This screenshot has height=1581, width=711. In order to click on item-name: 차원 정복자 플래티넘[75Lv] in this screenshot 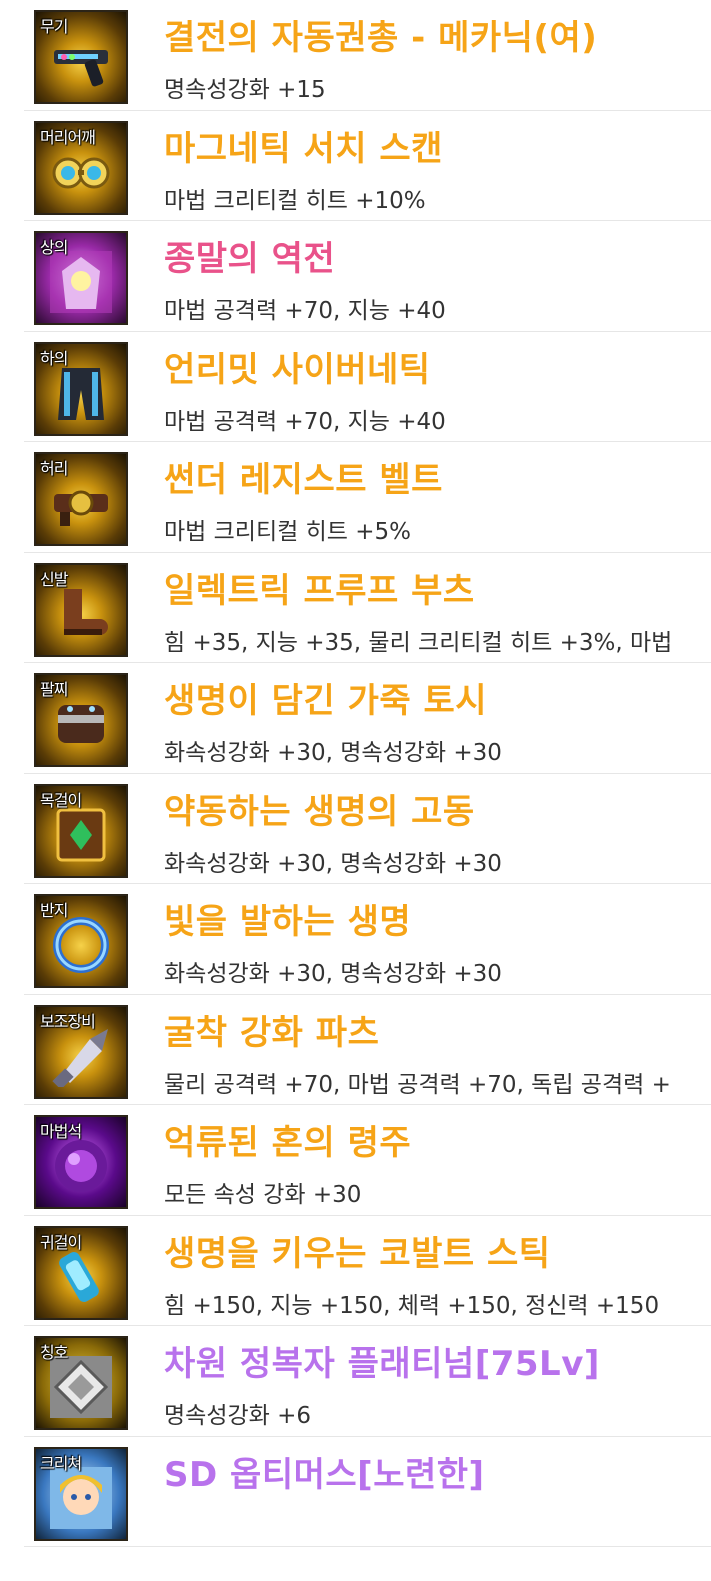, I will do `click(382, 1360)`.